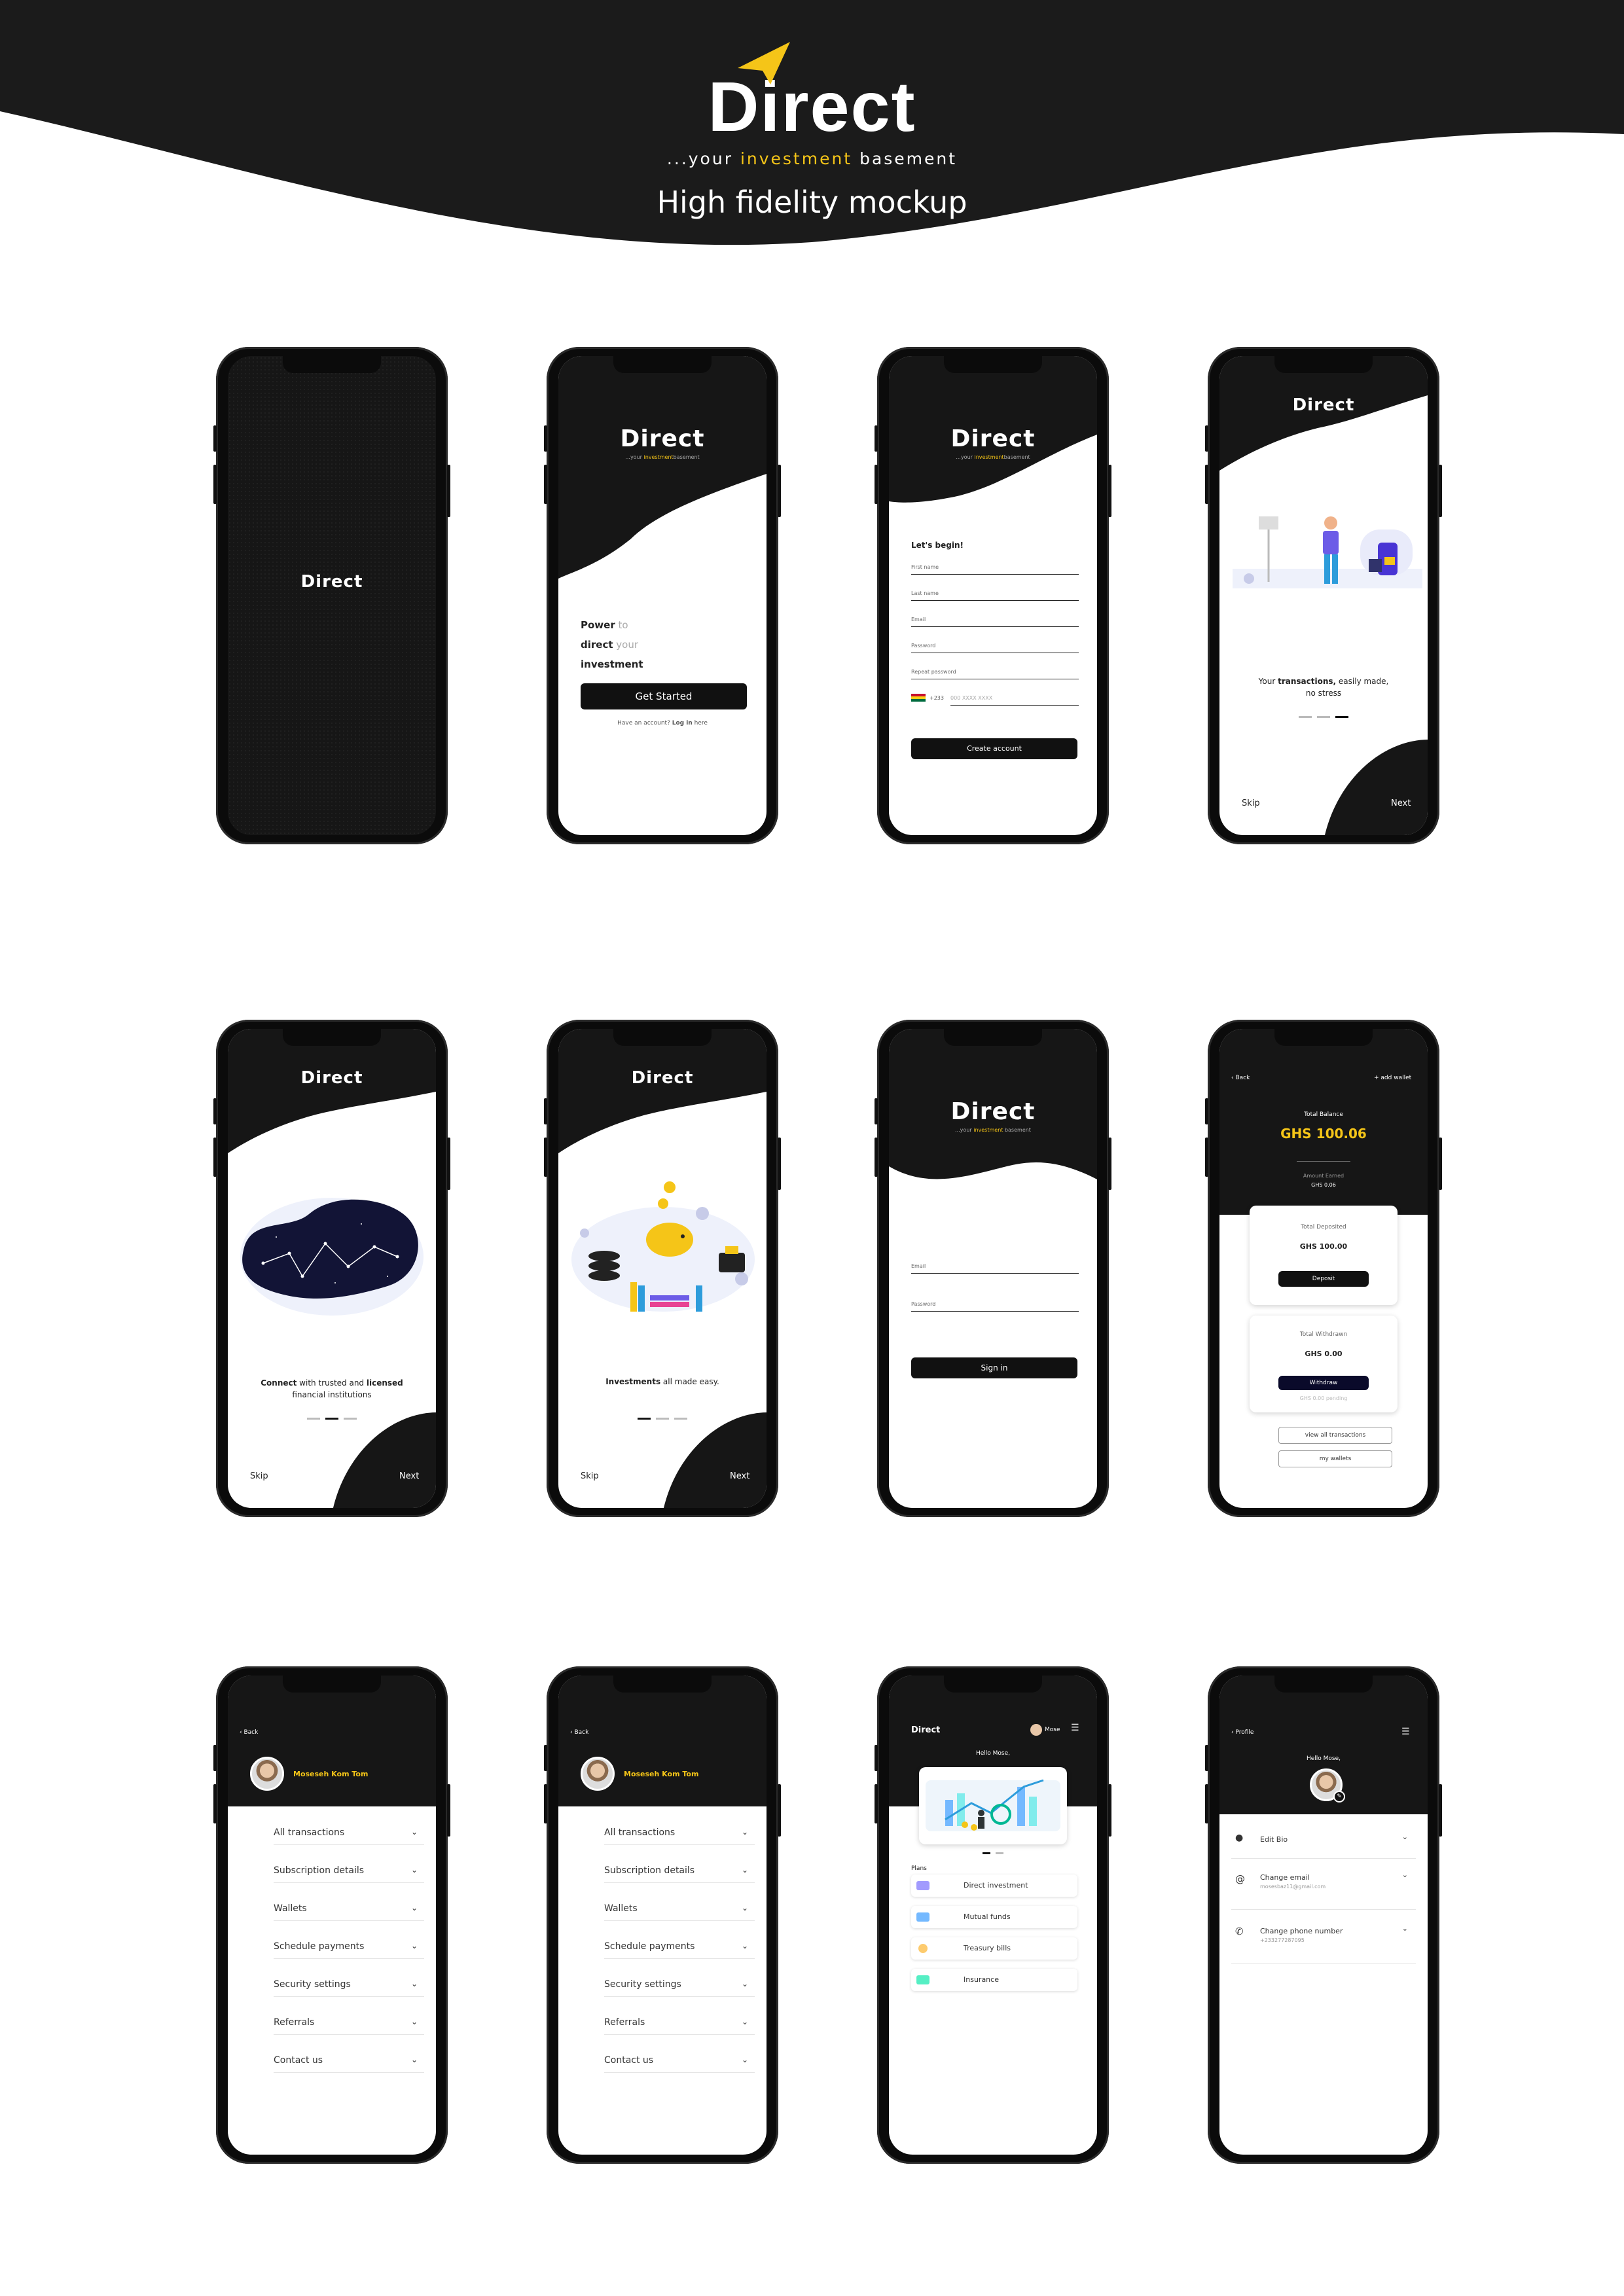  Describe the element at coordinates (764, 63) in the screenshot. I see `paper-plane-icon` at that location.